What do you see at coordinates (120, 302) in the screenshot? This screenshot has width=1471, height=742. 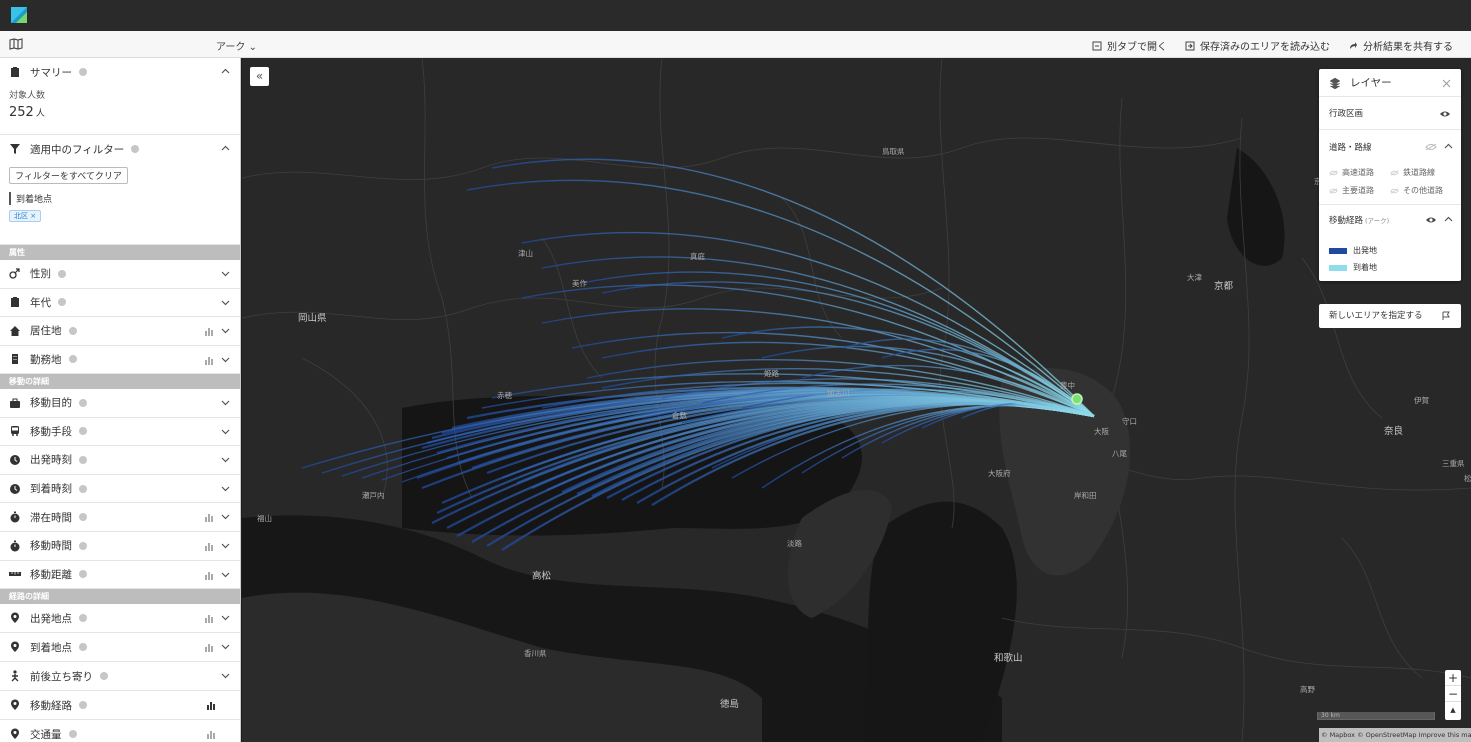 I see `attribute-item-1: 年代` at bounding box center [120, 302].